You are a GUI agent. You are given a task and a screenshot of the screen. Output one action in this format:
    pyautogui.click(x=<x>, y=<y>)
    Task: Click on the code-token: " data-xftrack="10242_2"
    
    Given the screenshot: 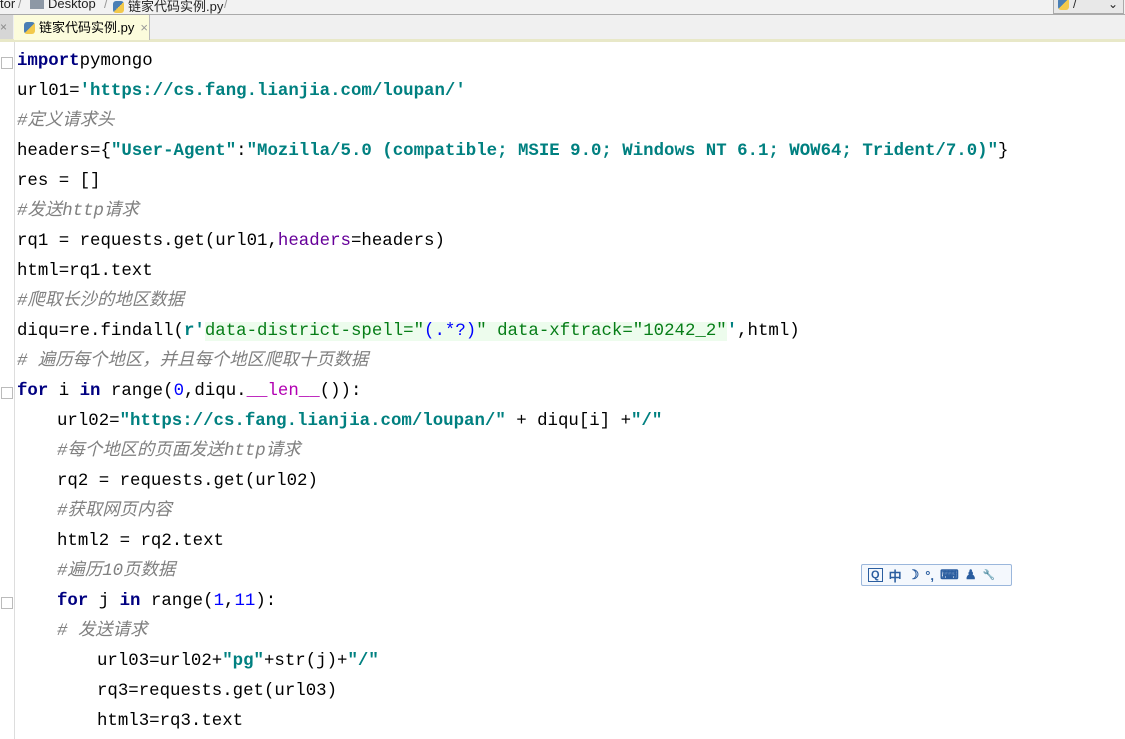 What is the action you would take?
    pyautogui.click(x=601, y=331)
    